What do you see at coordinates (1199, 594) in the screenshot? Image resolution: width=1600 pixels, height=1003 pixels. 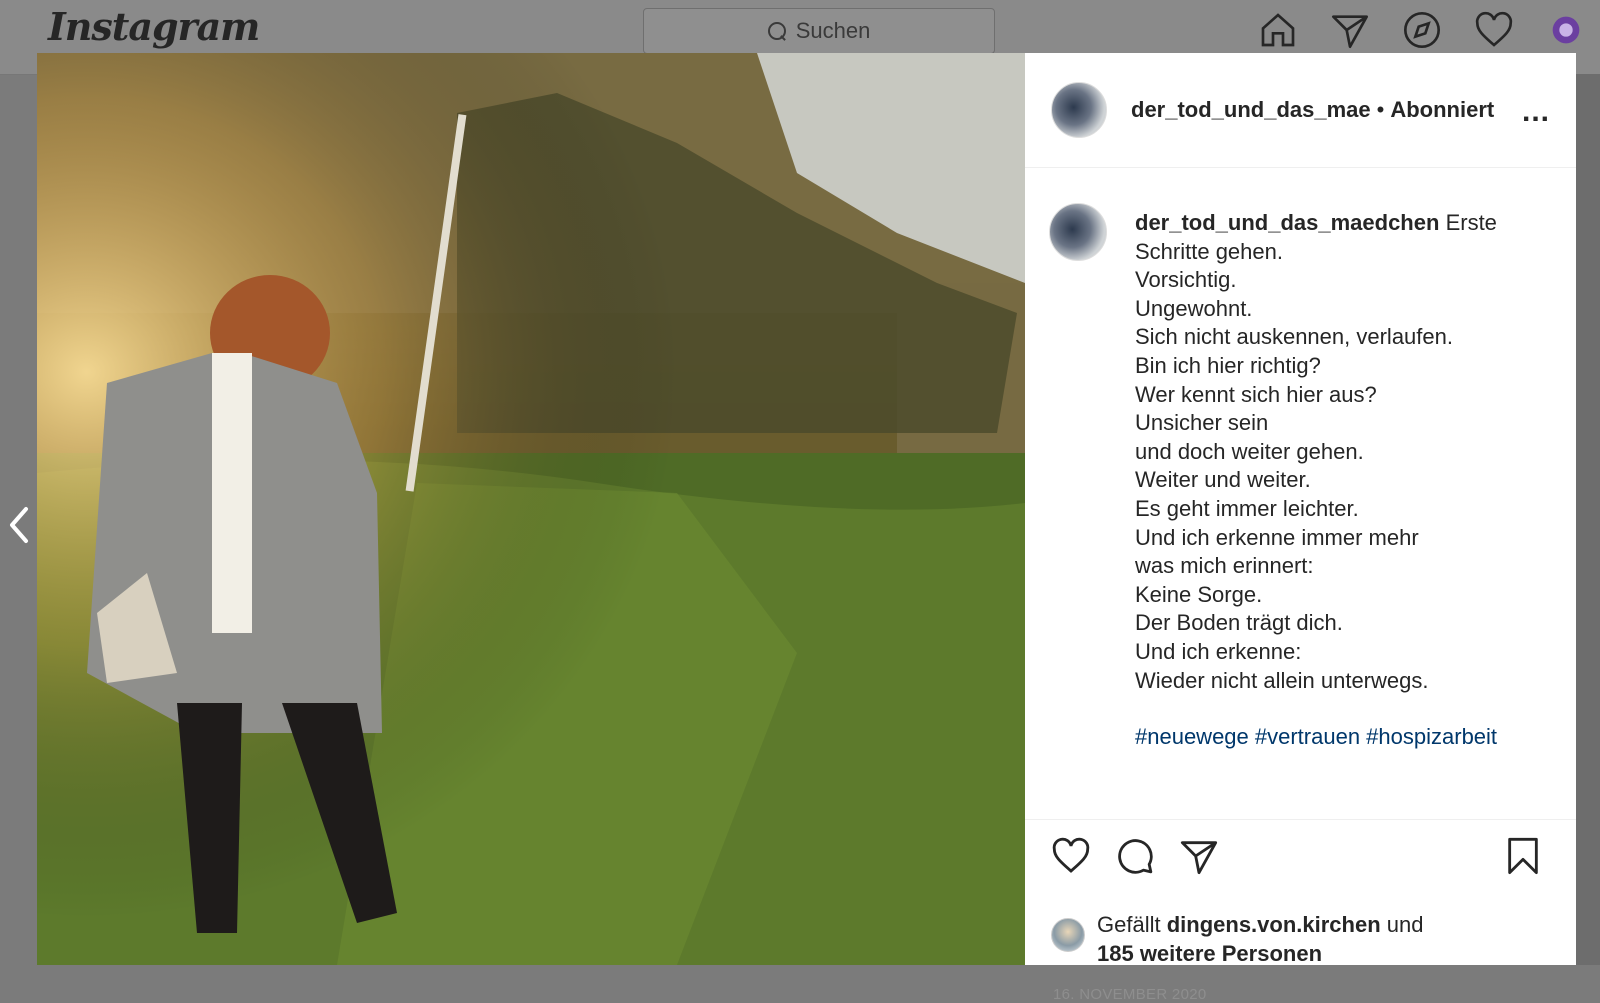 I see `caption-line: Keine Sorge.` at bounding box center [1199, 594].